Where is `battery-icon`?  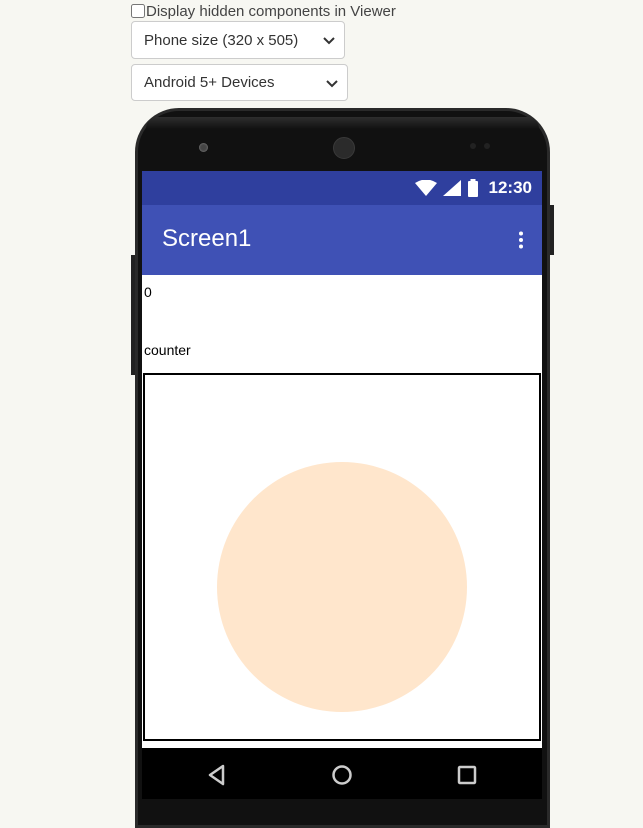 battery-icon is located at coordinates (472, 188).